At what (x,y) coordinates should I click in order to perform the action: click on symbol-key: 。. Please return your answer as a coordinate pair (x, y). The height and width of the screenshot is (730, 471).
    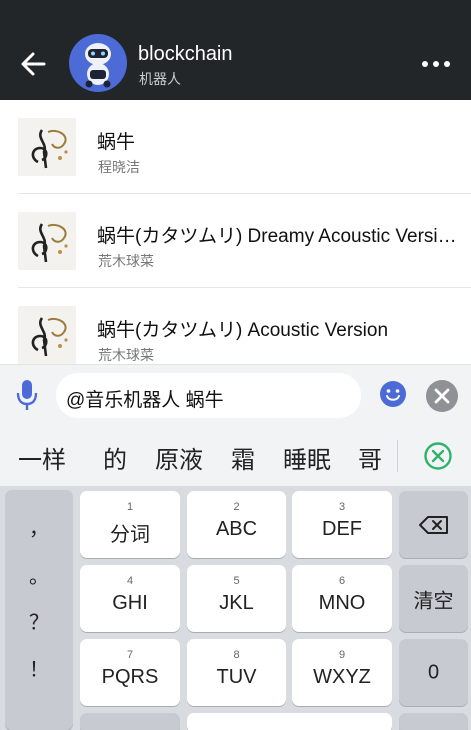
    Looking at the image, I should click on (39, 574).